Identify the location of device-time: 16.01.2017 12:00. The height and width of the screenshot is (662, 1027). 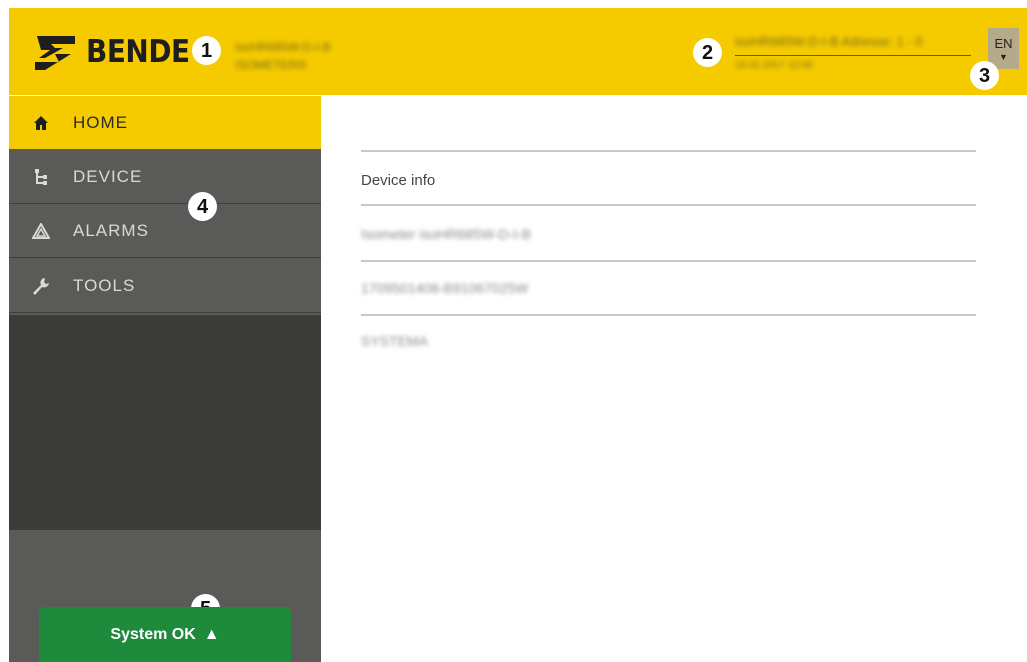
(774, 65).